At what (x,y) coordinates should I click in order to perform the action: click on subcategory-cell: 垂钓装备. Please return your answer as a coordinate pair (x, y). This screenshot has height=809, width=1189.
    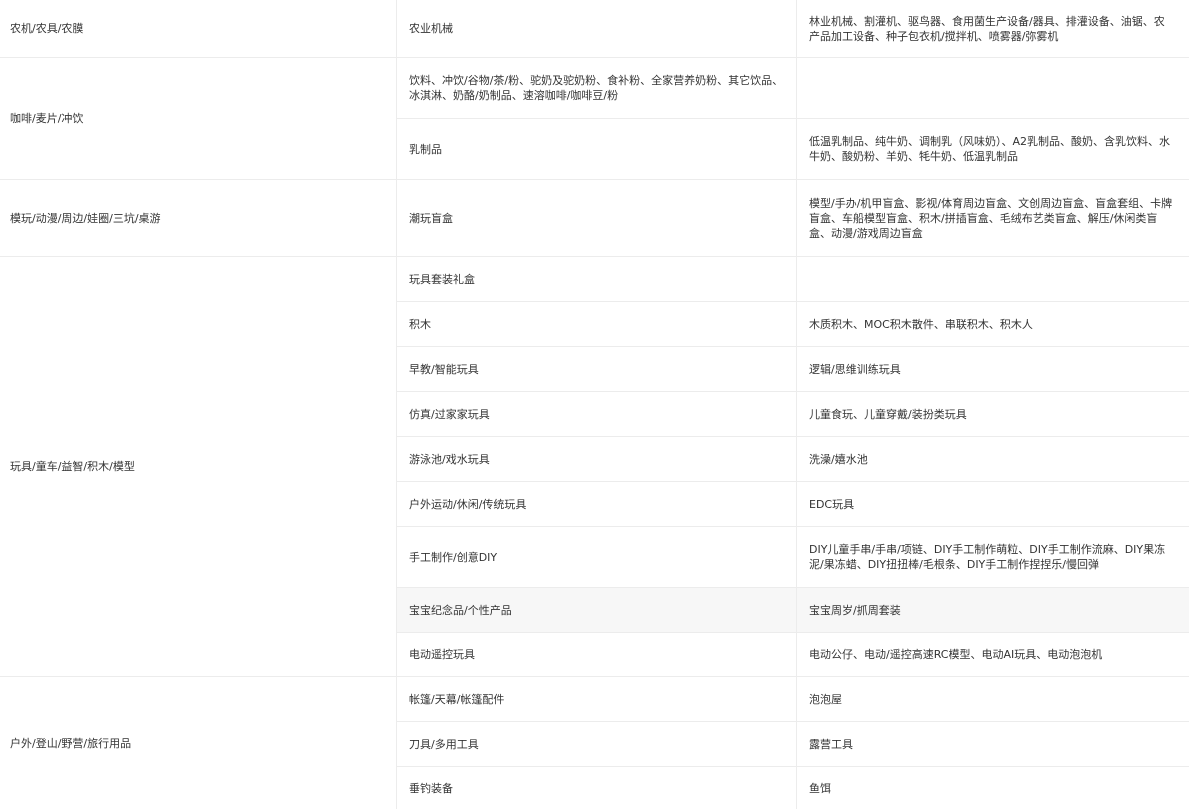
    Looking at the image, I should click on (596, 788).